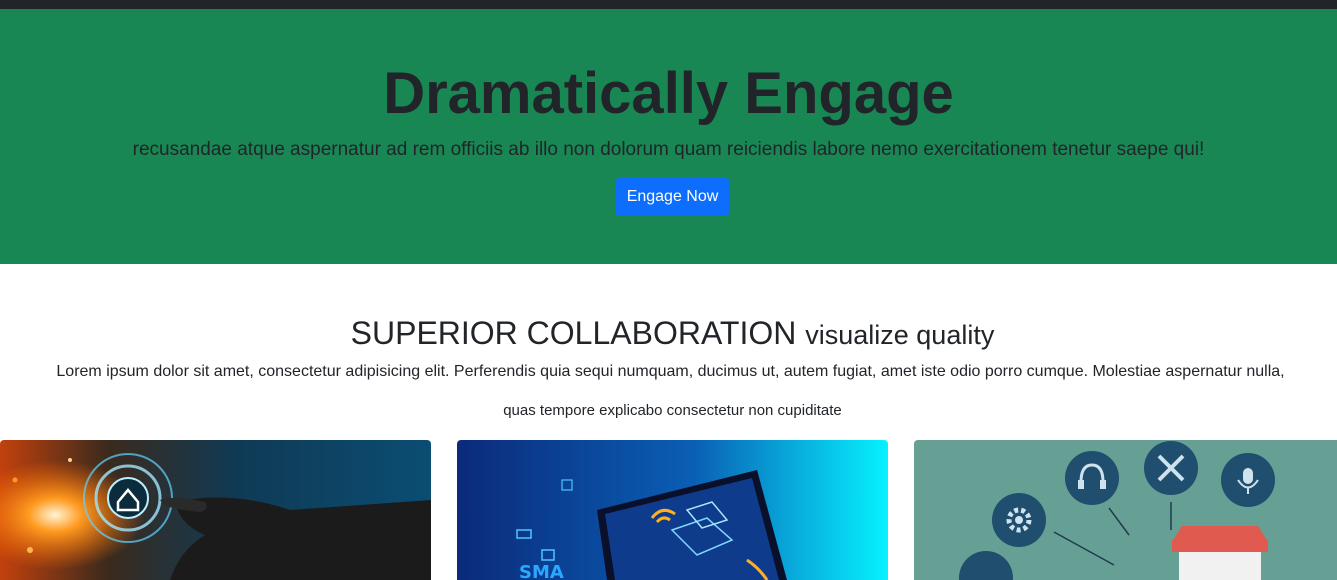 This screenshot has height=580, width=1337. I want to click on section-title: SUPERIOR COLLABORATION visualize quality, so click(668, 333).